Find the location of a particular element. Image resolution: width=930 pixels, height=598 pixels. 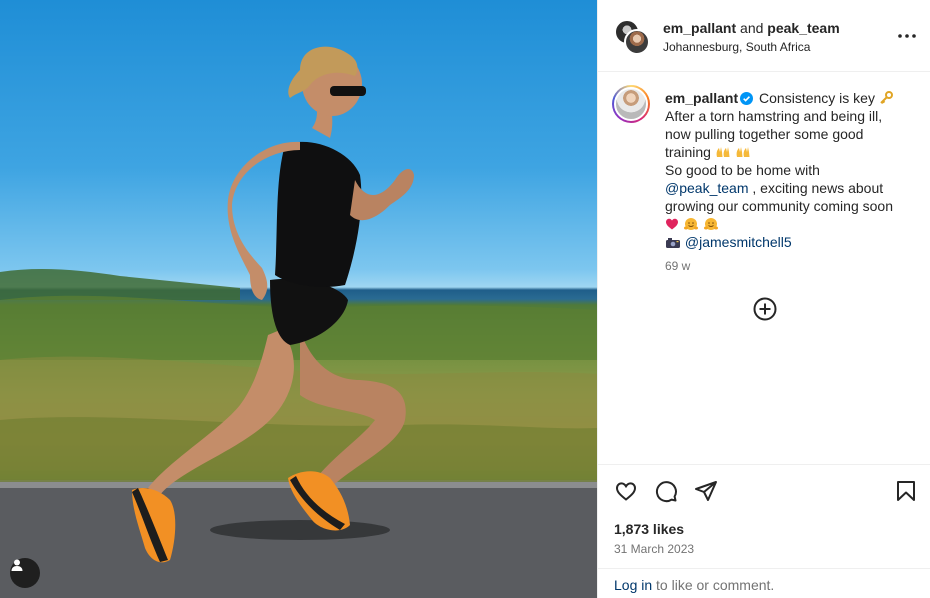

plus-circle-icon is located at coordinates (765, 309).